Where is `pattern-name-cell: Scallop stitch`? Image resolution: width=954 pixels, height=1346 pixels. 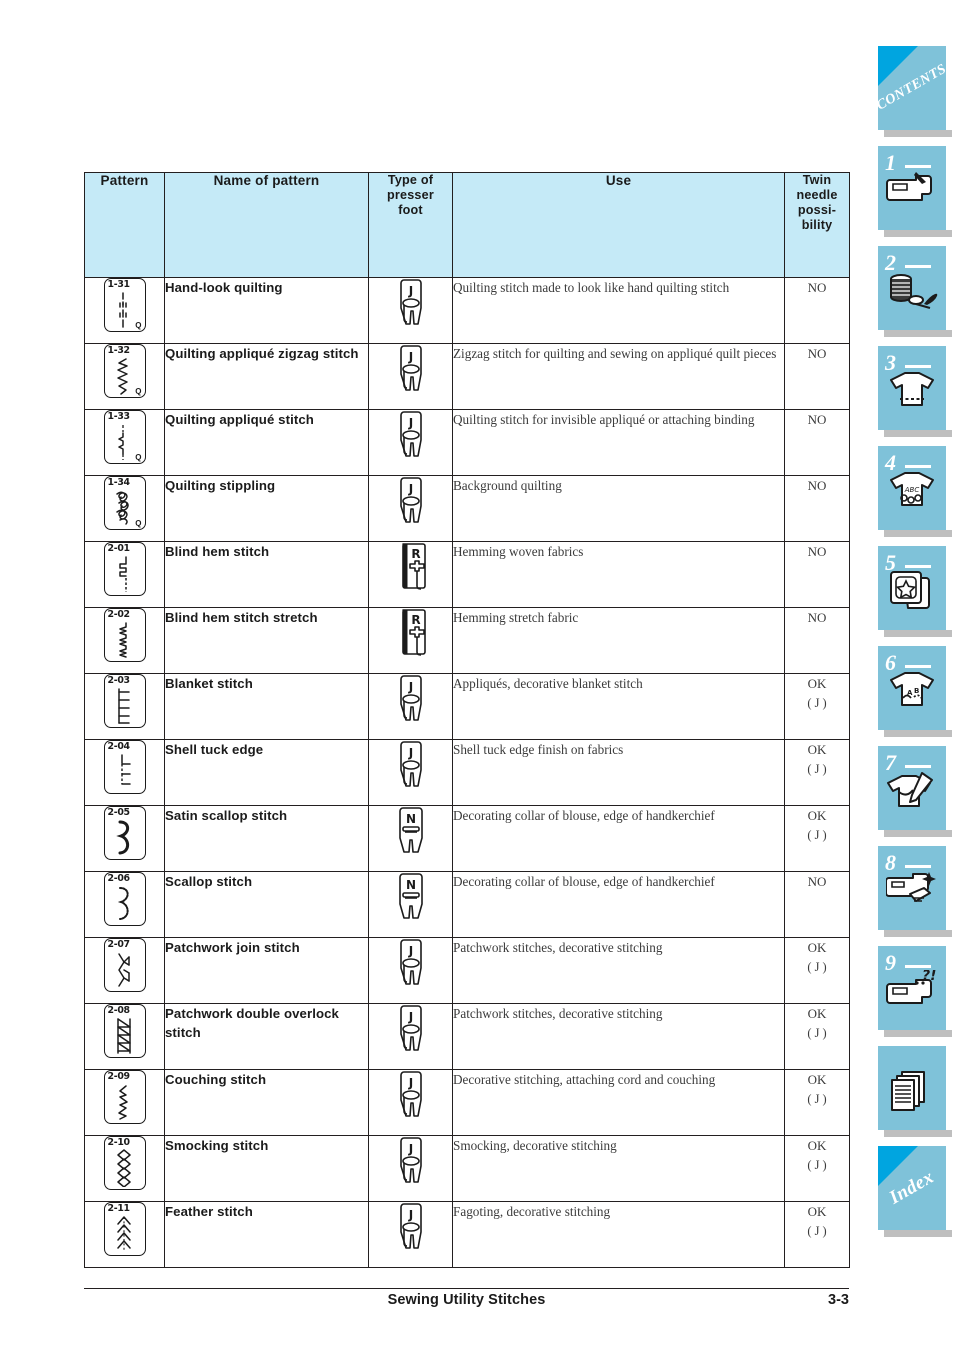 pattern-name-cell: Scallop stitch is located at coordinates (266, 904).